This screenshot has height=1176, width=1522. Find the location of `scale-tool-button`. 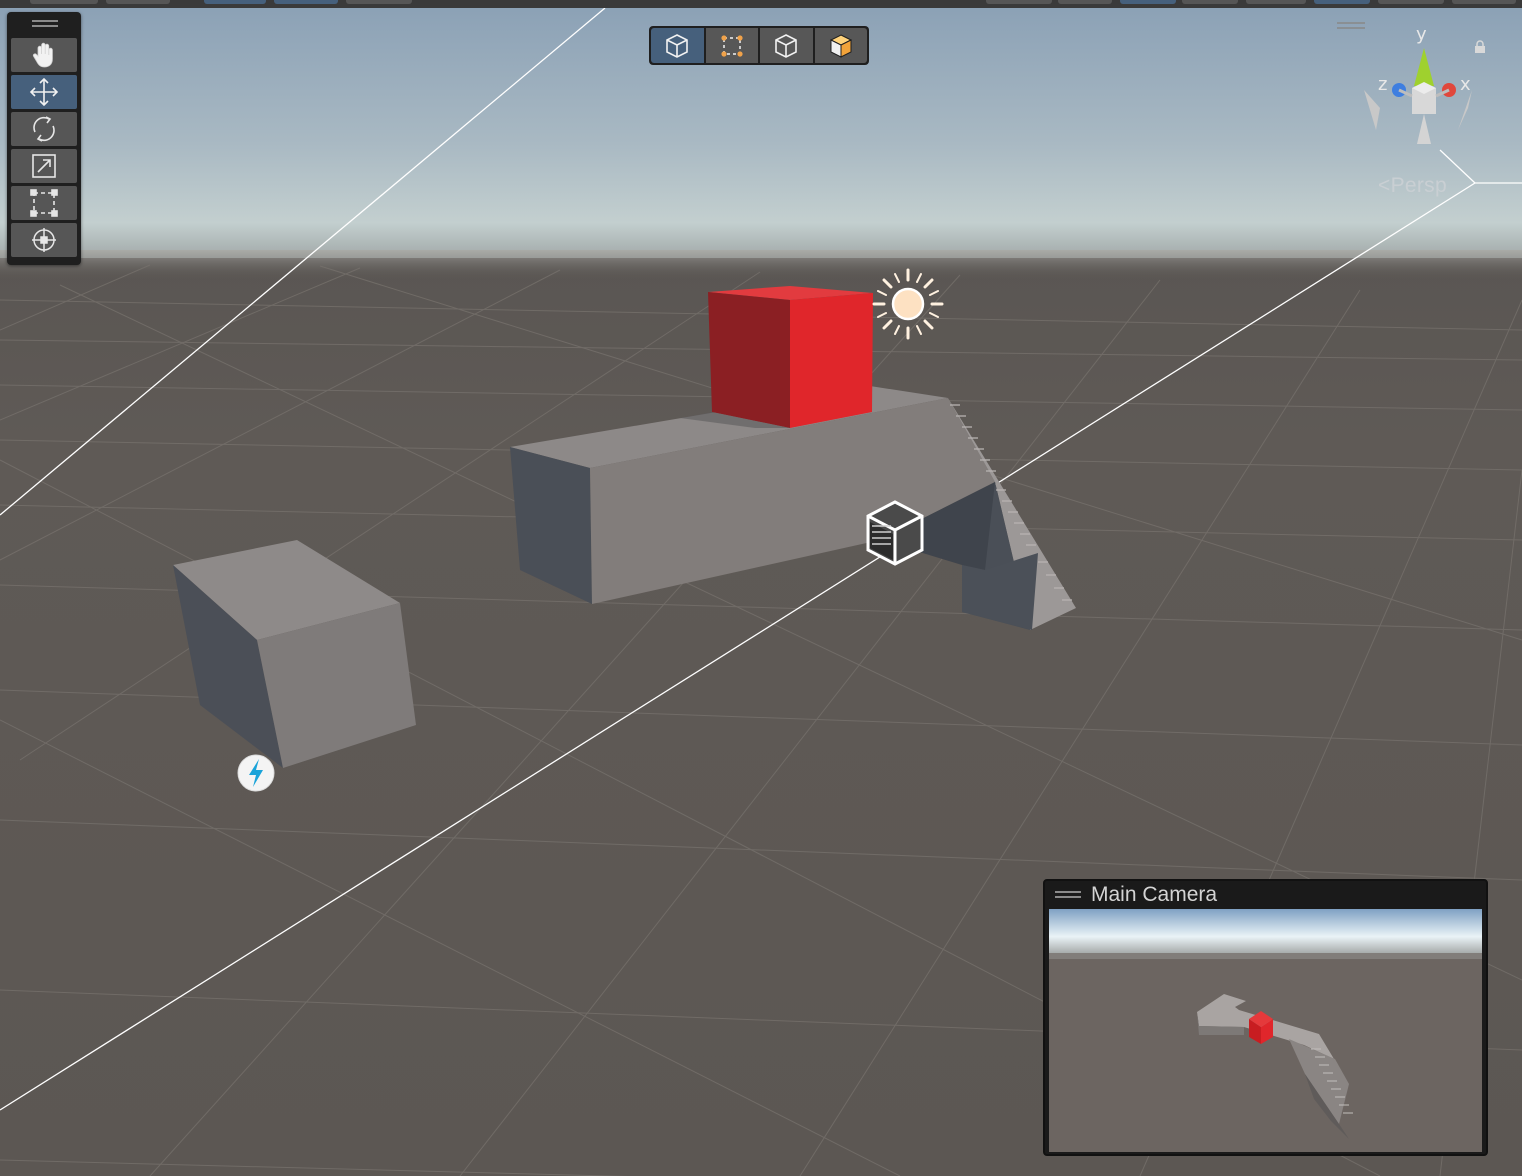

scale-tool-button is located at coordinates (44, 166).